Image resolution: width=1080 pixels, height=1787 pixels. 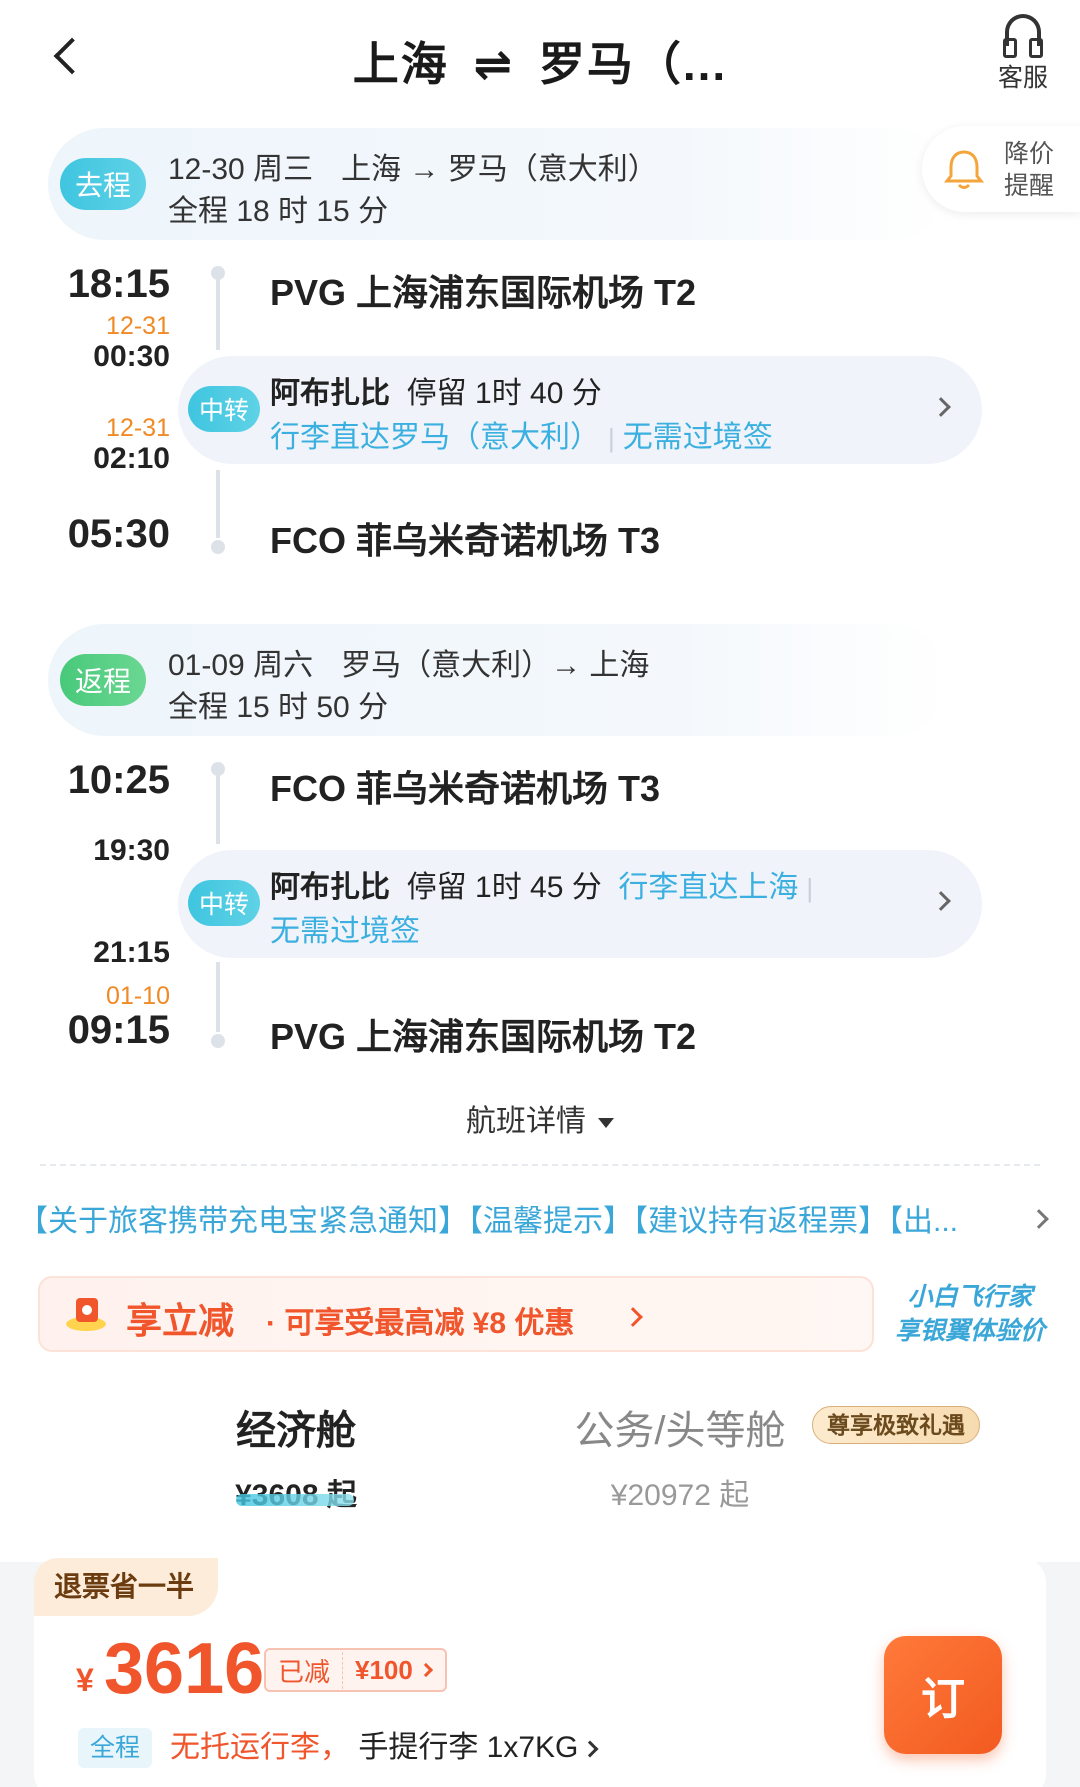 What do you see at coordinates (1034, 170) in the screenshot?
I see `price-alert-label: 降价 提醒` at bounding box center [1034, 170].